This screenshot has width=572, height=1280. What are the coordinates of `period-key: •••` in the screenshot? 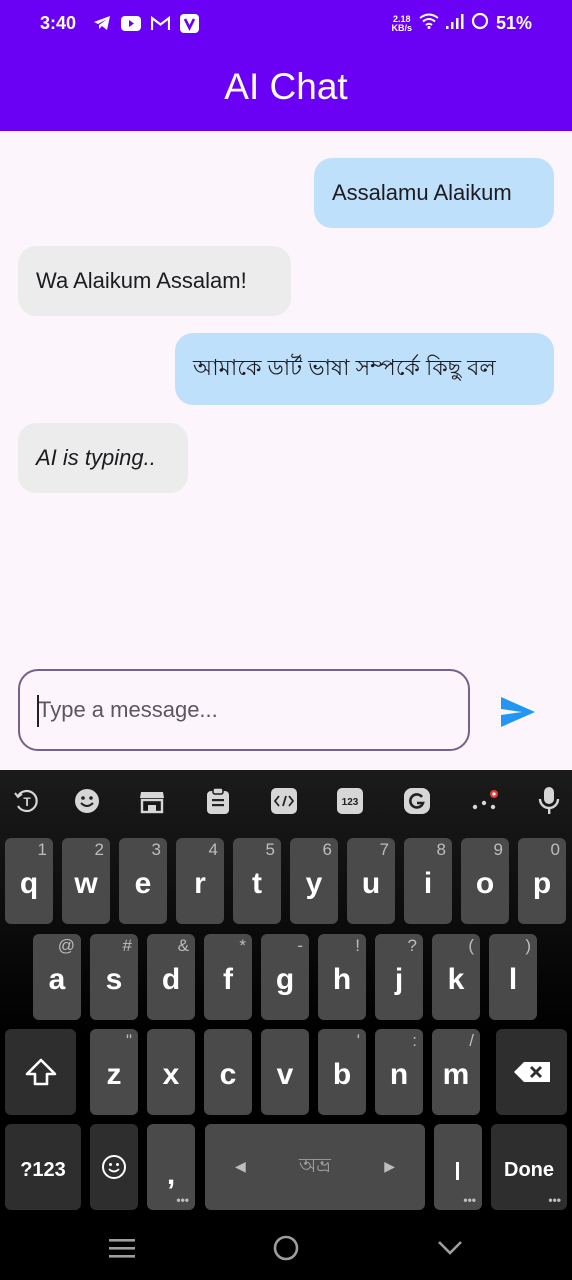 It's located at (458, 1167).